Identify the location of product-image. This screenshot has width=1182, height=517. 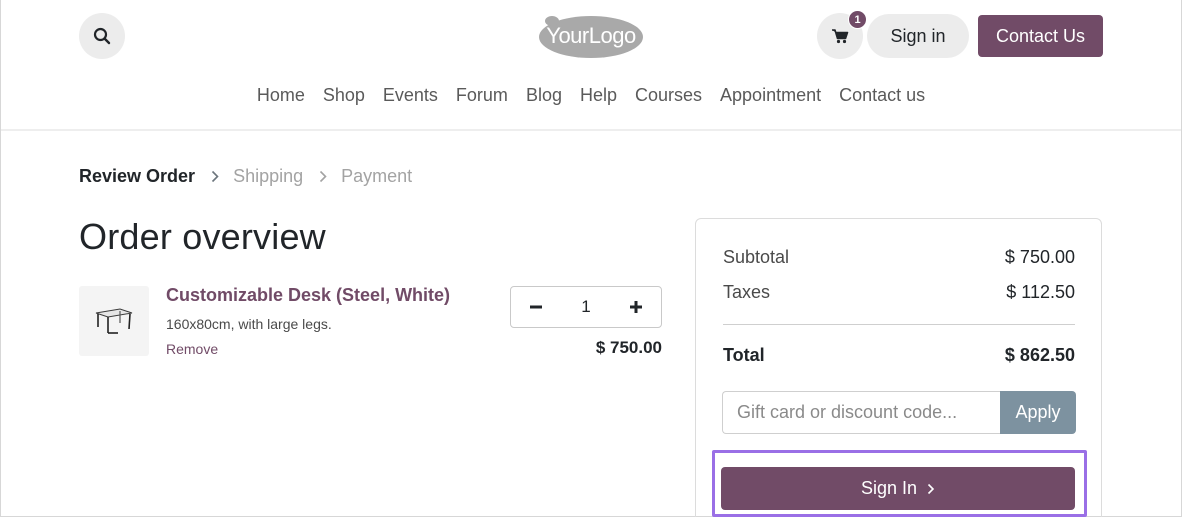
(114, 321).